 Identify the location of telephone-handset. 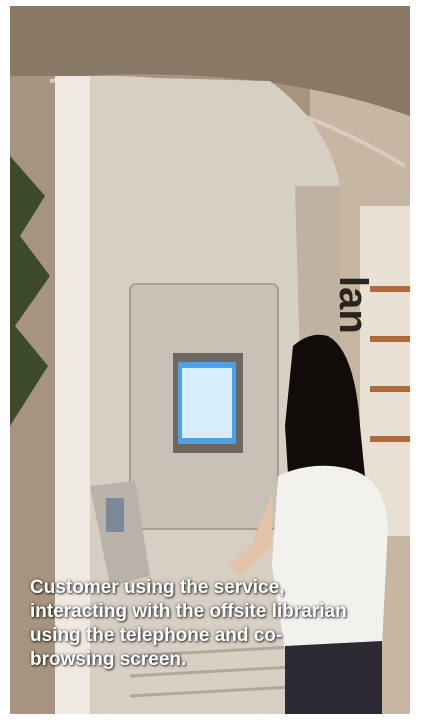
(115, 515).